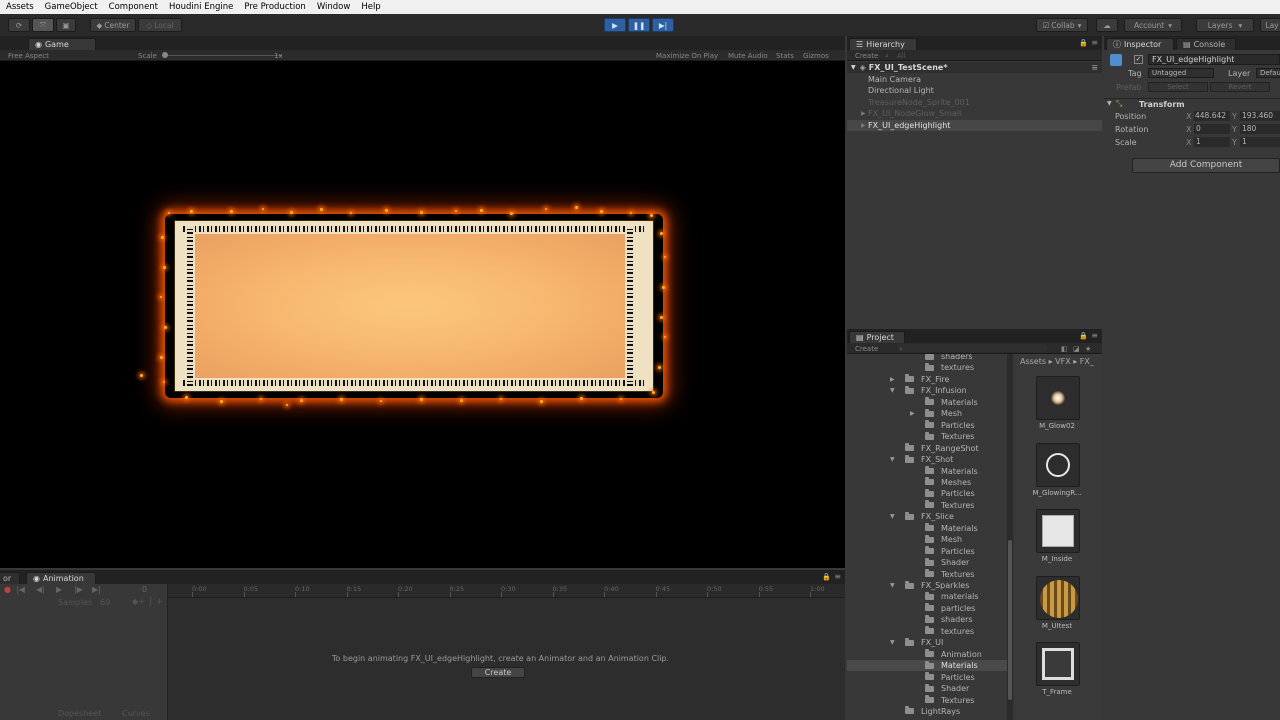 The height and width of the screenshot is (720, 1280). What do you see at coordinates (1076, 349) in the screenshot?
I see `filter-label-icon: ◪` at bounding box center [1076, 349].